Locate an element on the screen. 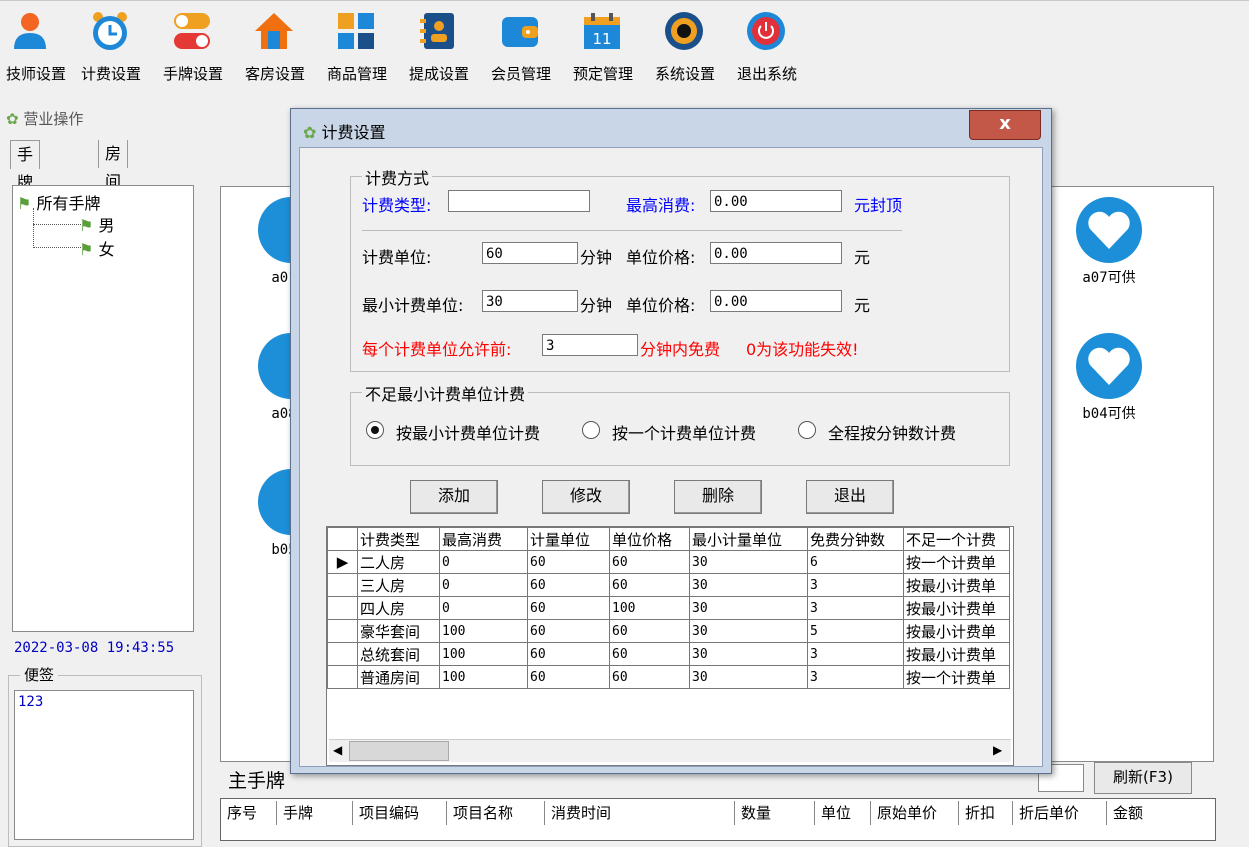 Image resolution: width=1249 pixels, height=847 pixels. grid-cell: 普通房间 is located at coordinates (398, 677).